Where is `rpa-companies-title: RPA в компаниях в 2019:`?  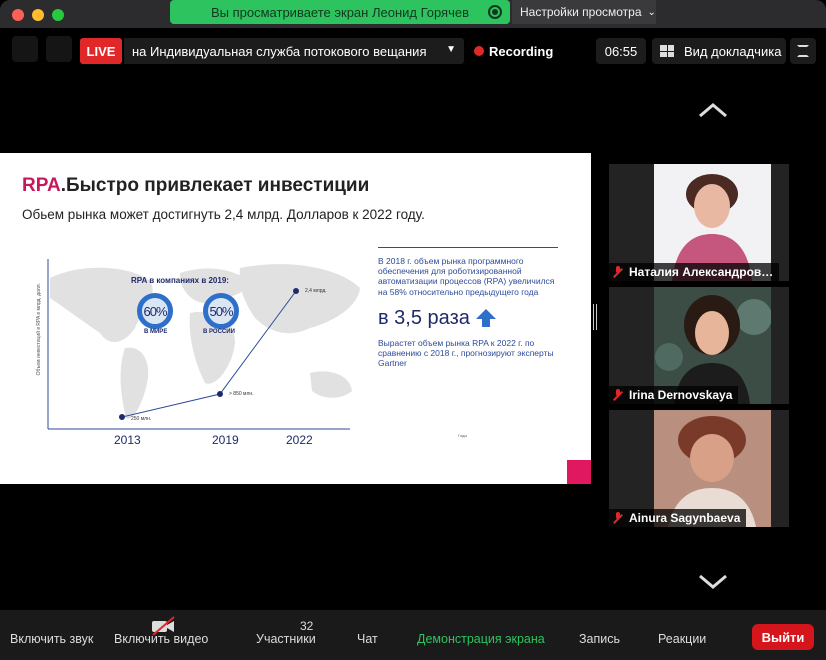 rpa-companies-title: RPA в компаниях в 2019: is located at coordinates (180, 280).